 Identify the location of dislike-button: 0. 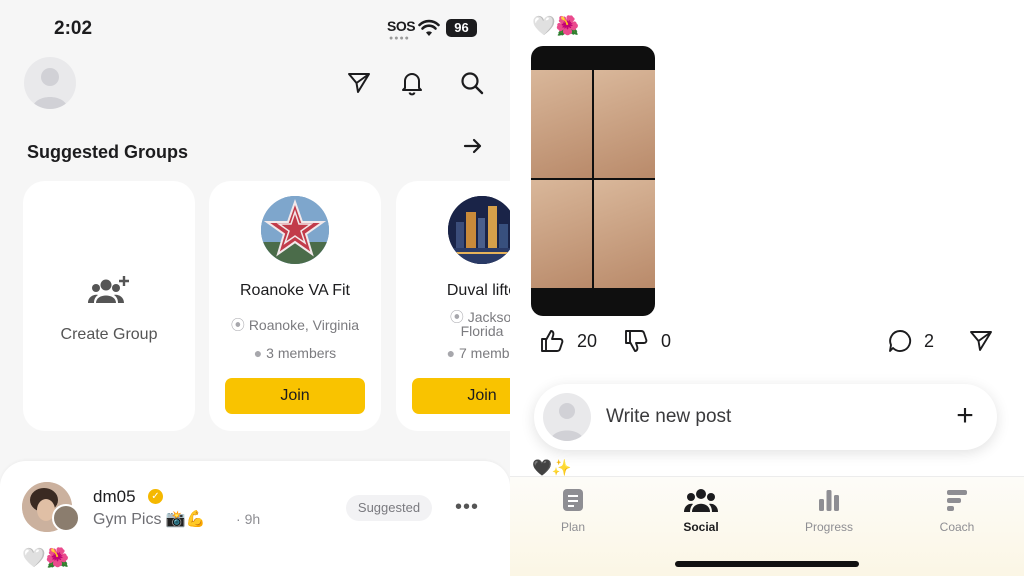
(653, 343).